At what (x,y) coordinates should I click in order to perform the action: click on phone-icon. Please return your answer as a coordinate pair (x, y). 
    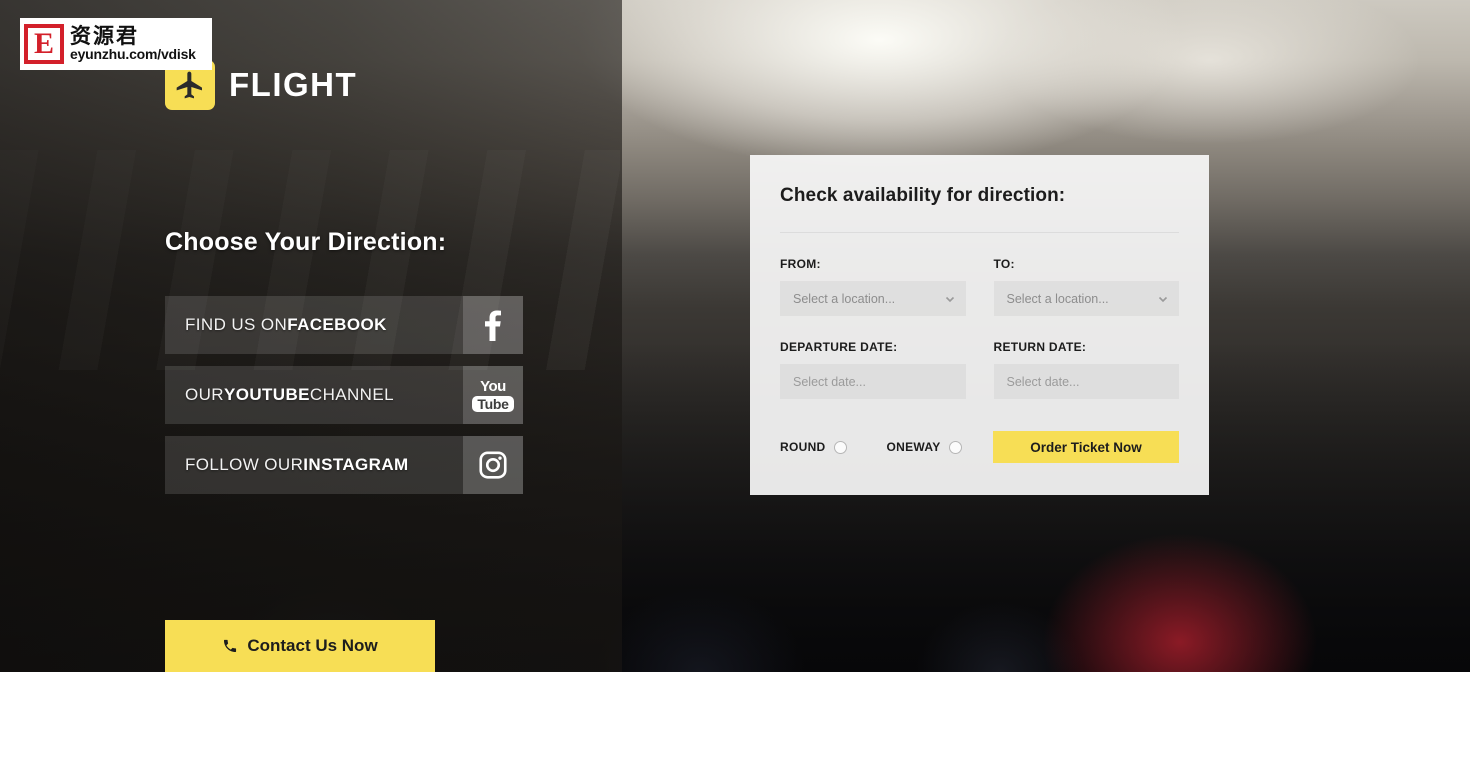
    Looking at the image, I should click on (230, 645).